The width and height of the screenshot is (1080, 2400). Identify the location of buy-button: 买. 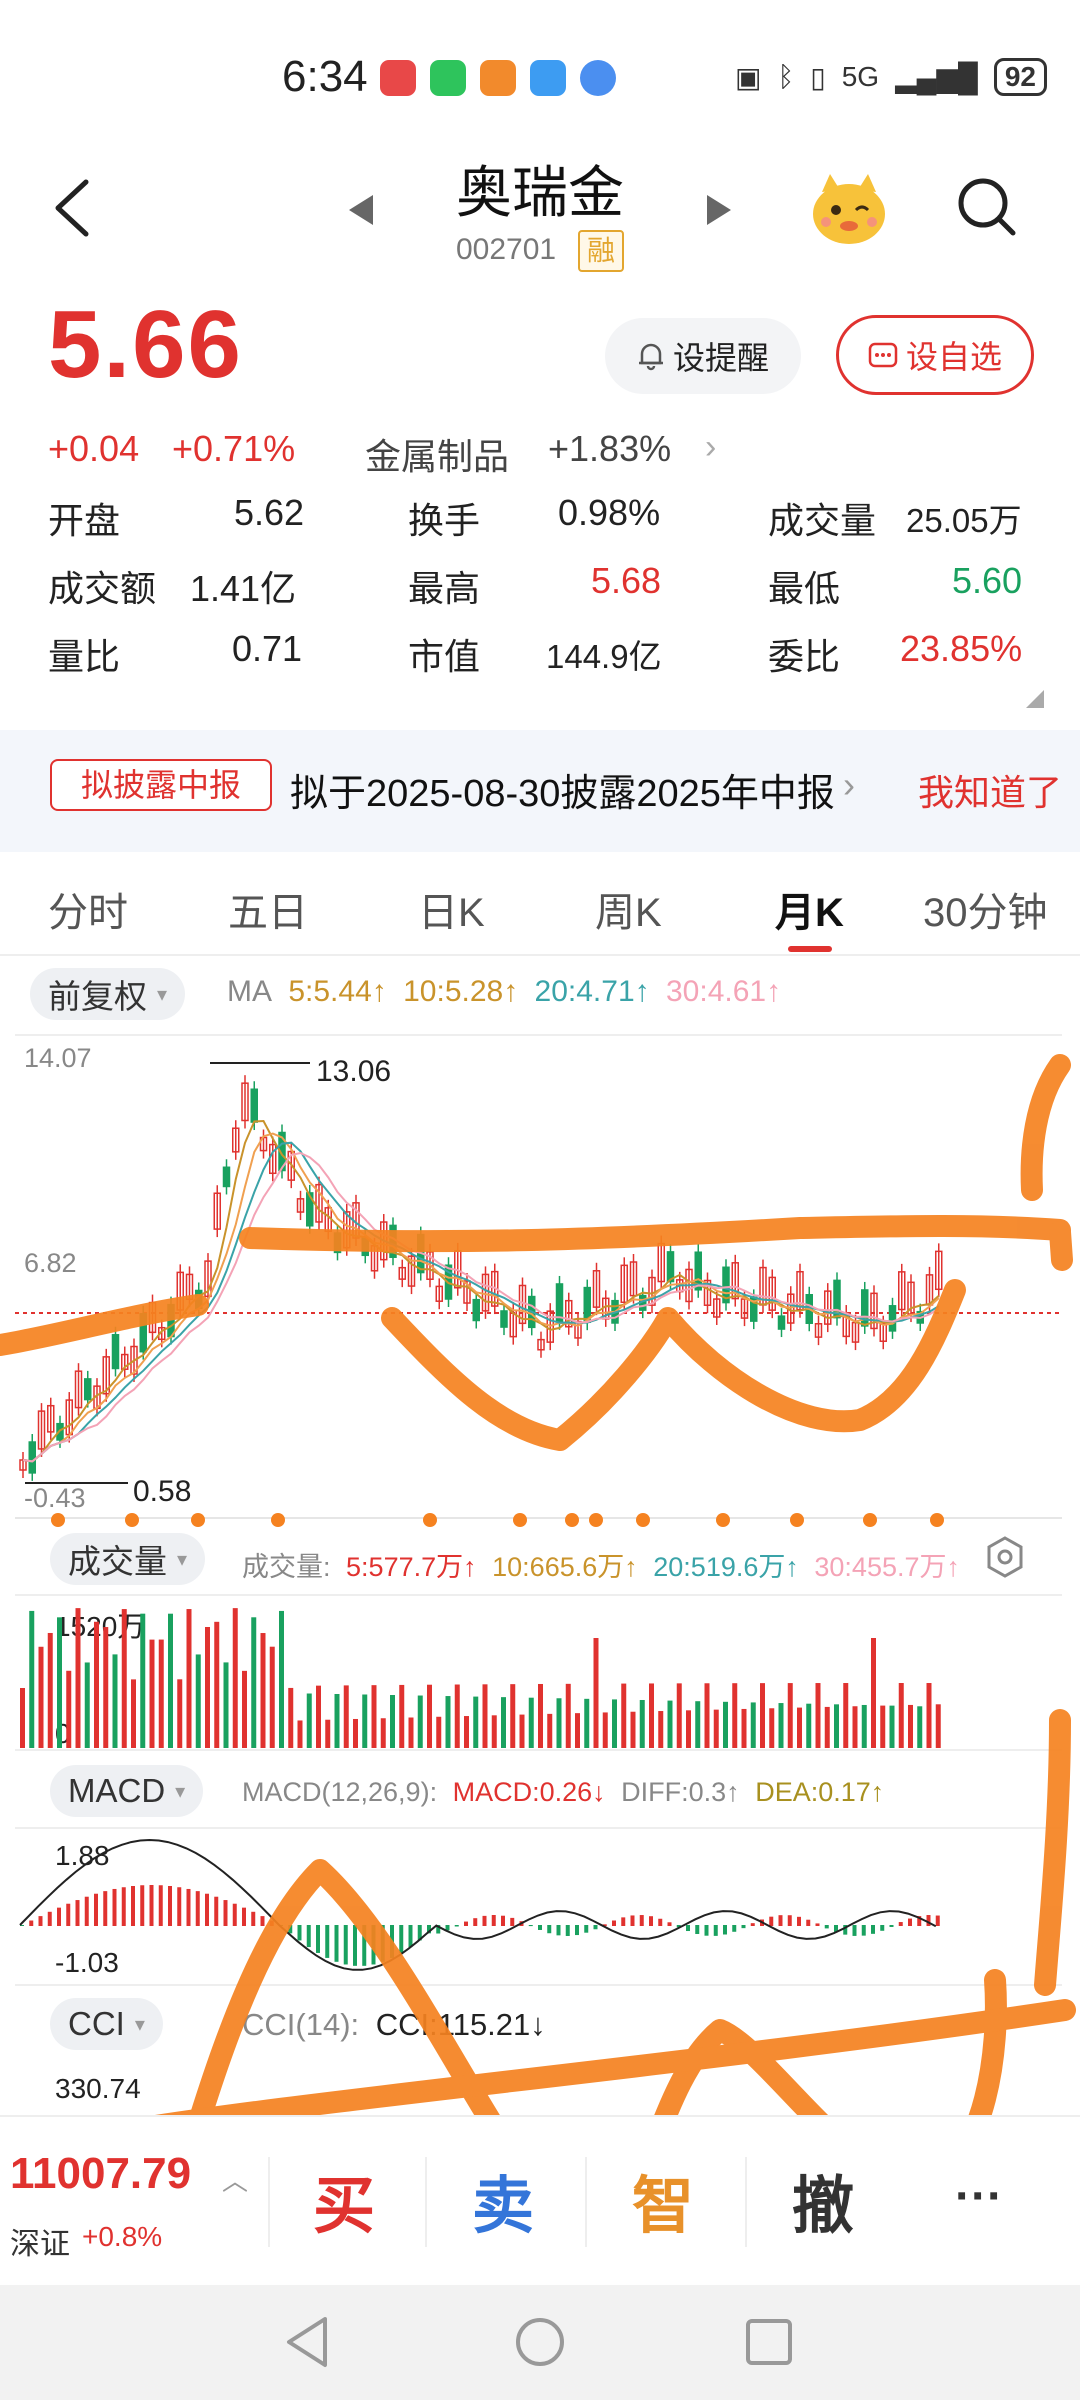
(344, 2200).